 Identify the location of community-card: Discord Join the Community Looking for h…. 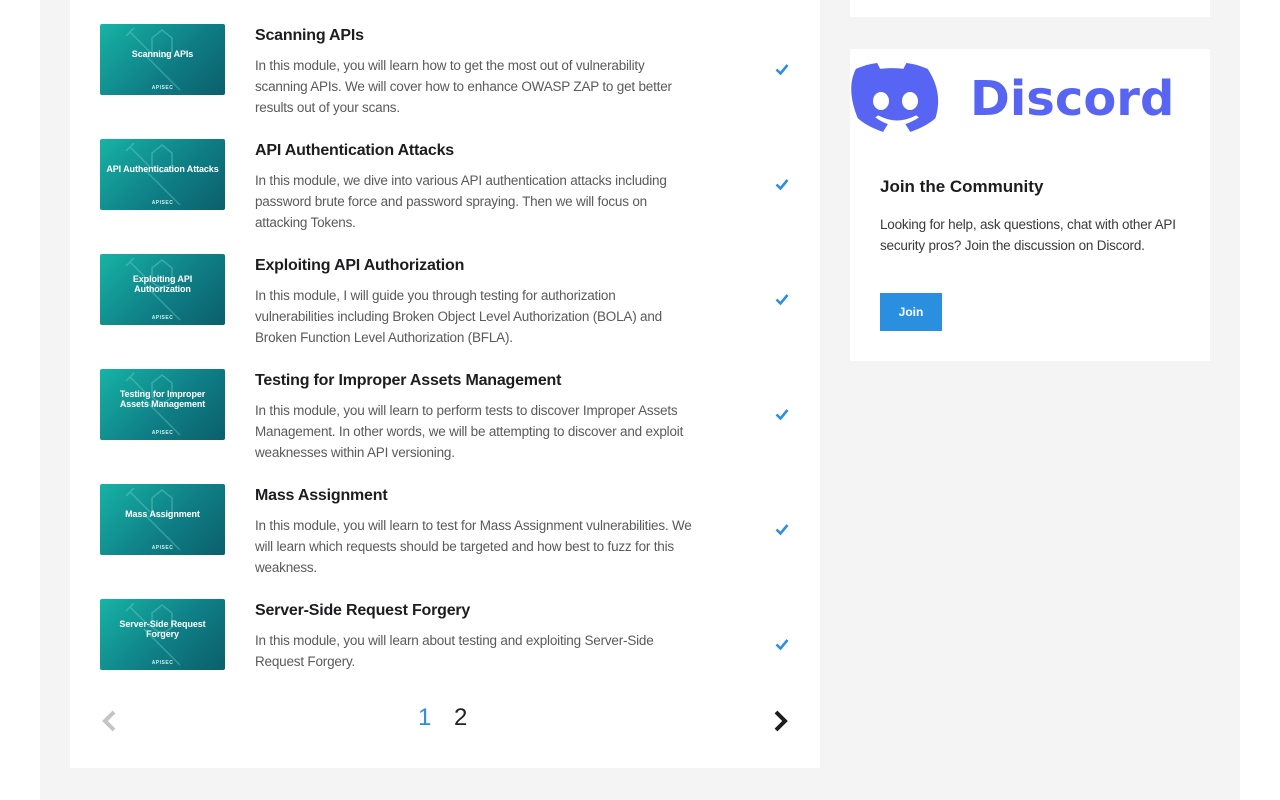
(1030, 205).